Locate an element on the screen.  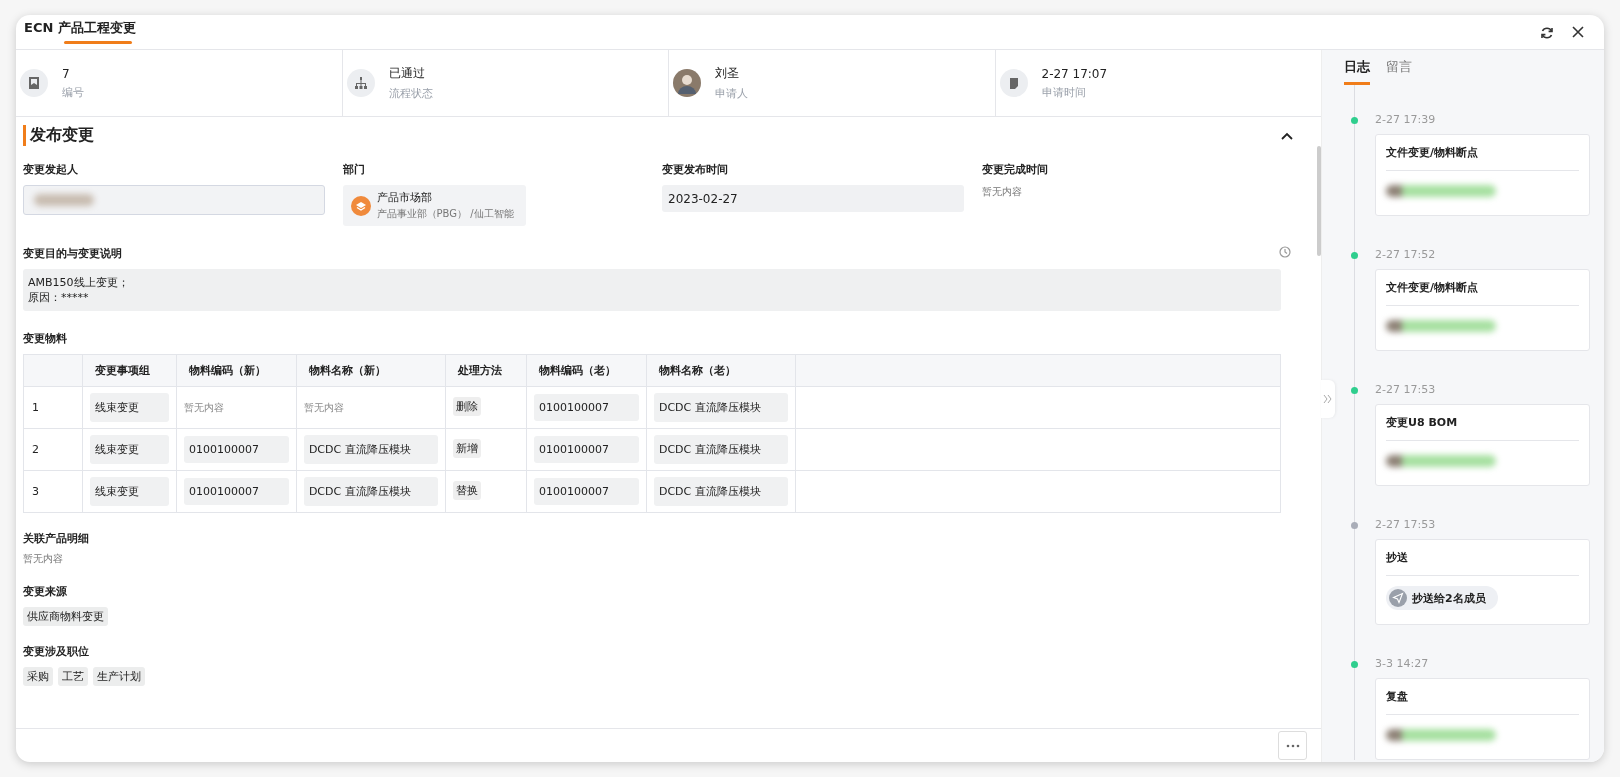
info-label: 流程状态 is located at coordinates (410, 93).